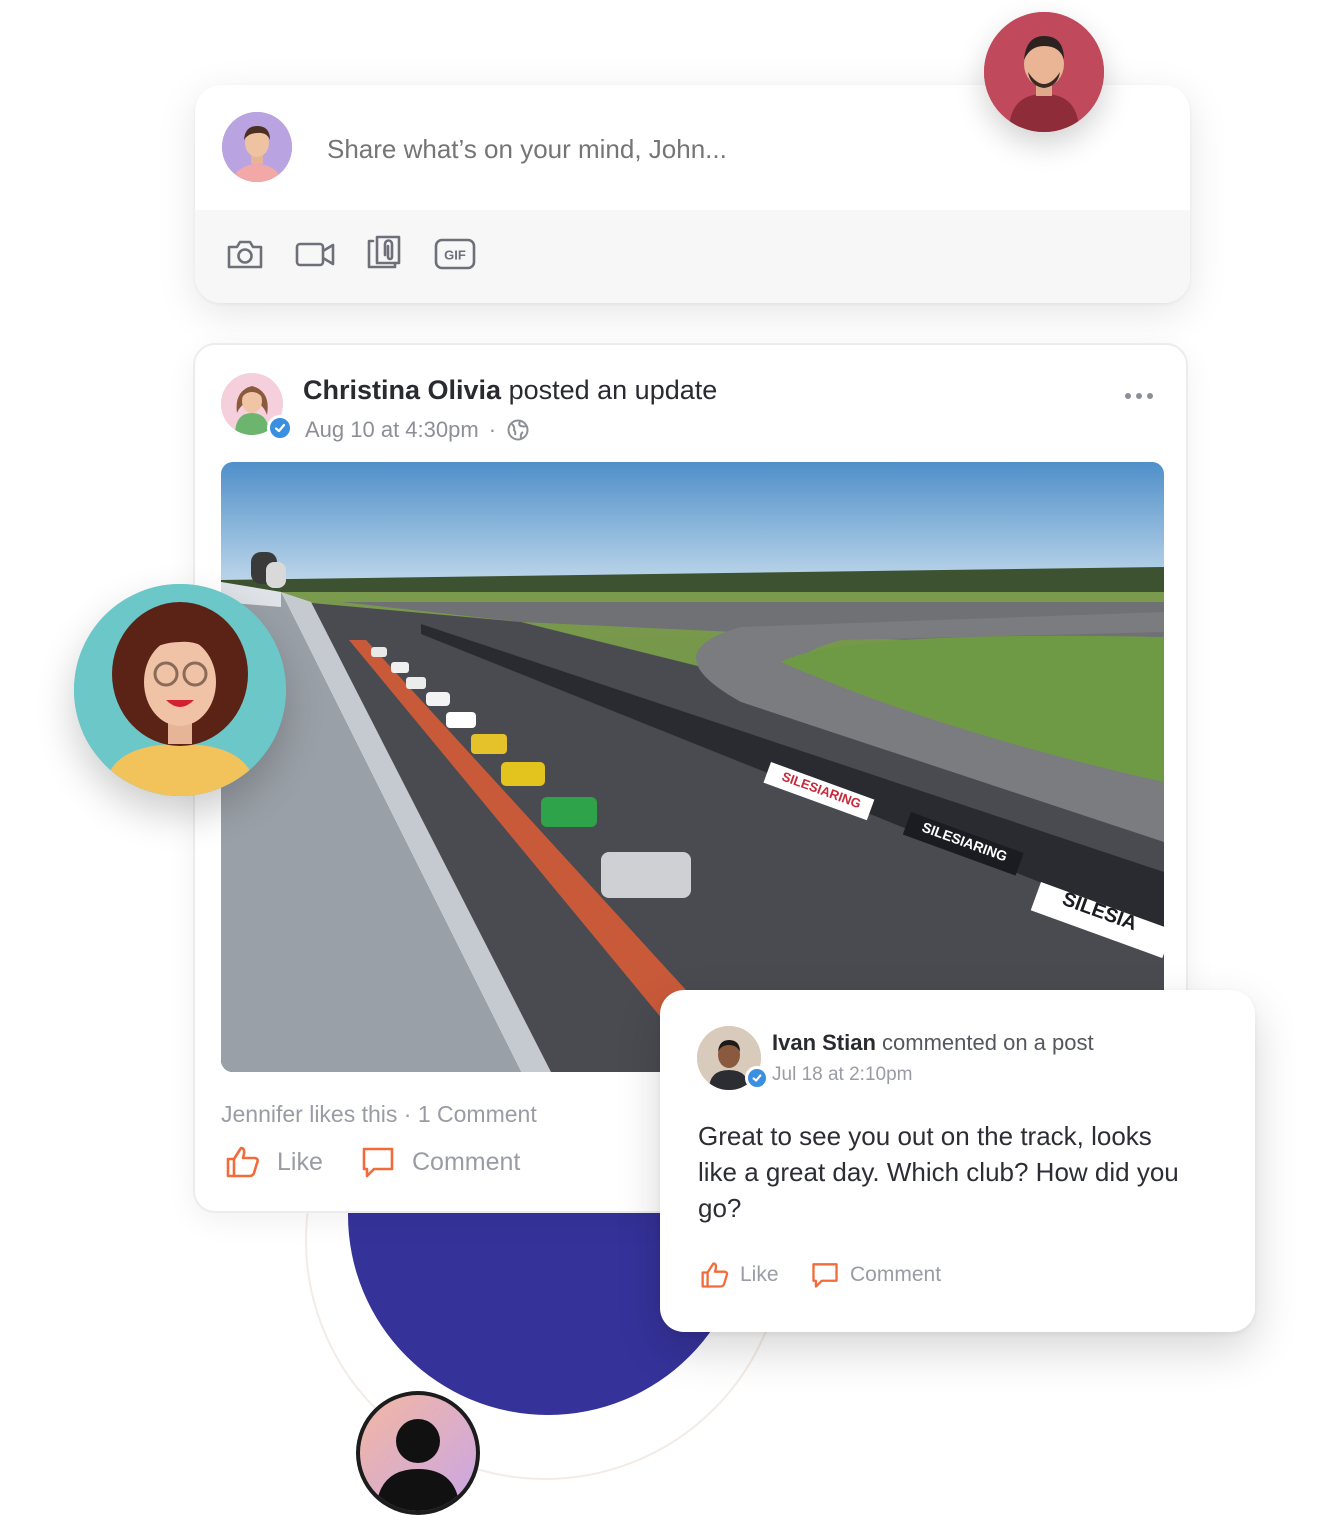  Describe the element at coordinates (842, 1075) in the screenshot. I see `comment-date: Jul 18 at 2:10pm` at that location.